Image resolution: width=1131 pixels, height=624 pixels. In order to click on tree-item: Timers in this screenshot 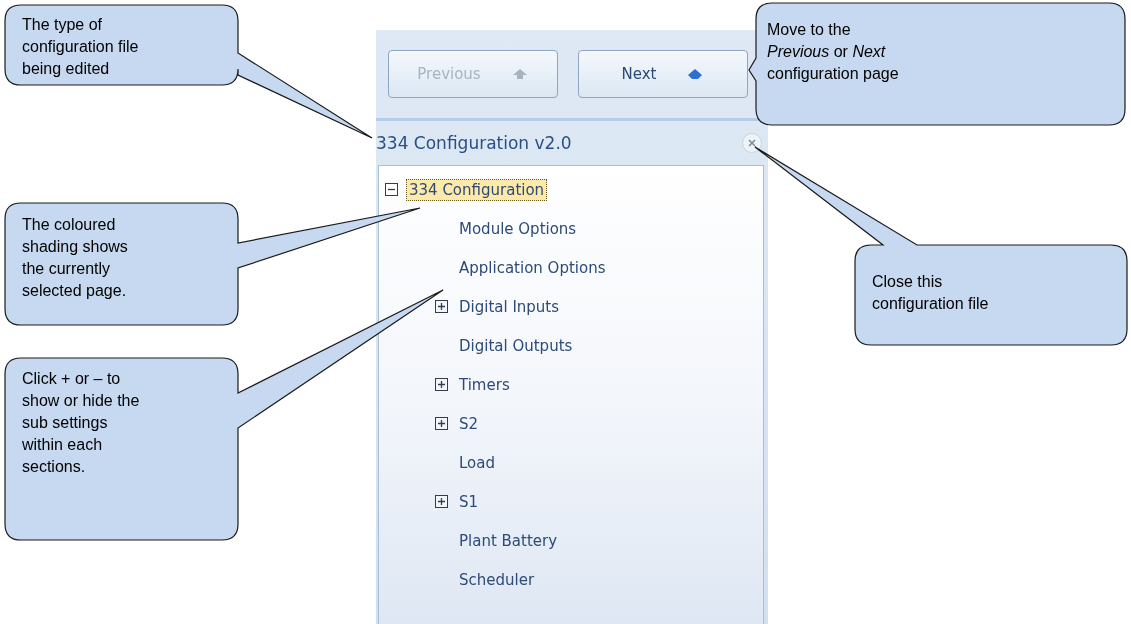, I will do `click(484, 384)`.